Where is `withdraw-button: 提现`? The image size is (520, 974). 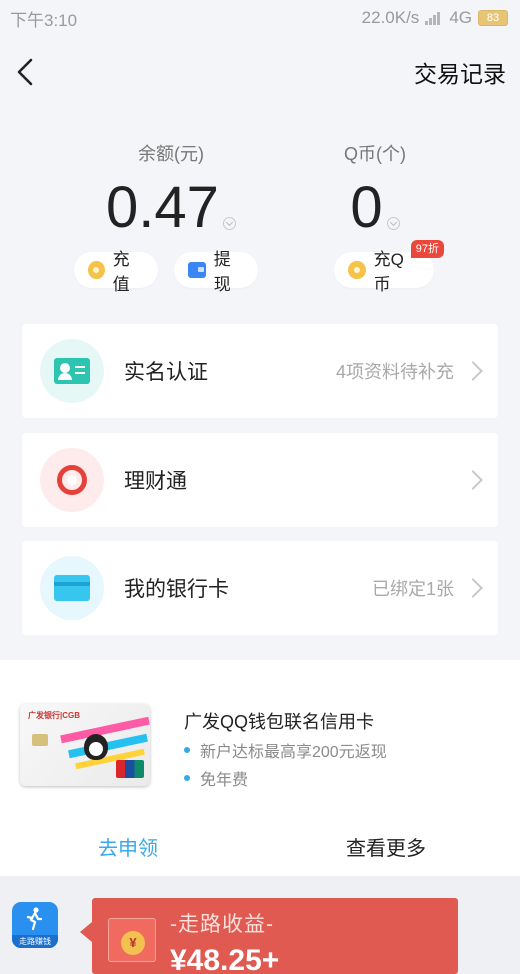
withdraw-button: 提现 is located at coordinates (216, 272).